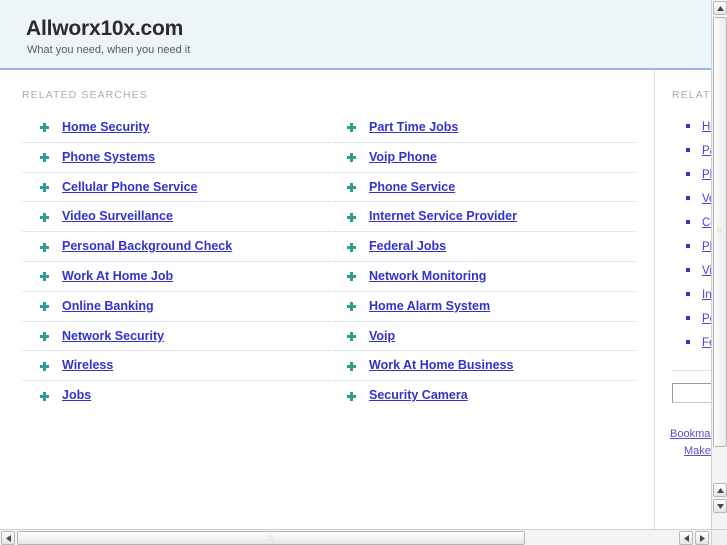 The width and height of the screenshot is (727, 545). What do you see at coordinates (691, 294) in the screenshot?
I see `sidebar-related-item: Internet Service Provider` at bounding box center [691, 294].